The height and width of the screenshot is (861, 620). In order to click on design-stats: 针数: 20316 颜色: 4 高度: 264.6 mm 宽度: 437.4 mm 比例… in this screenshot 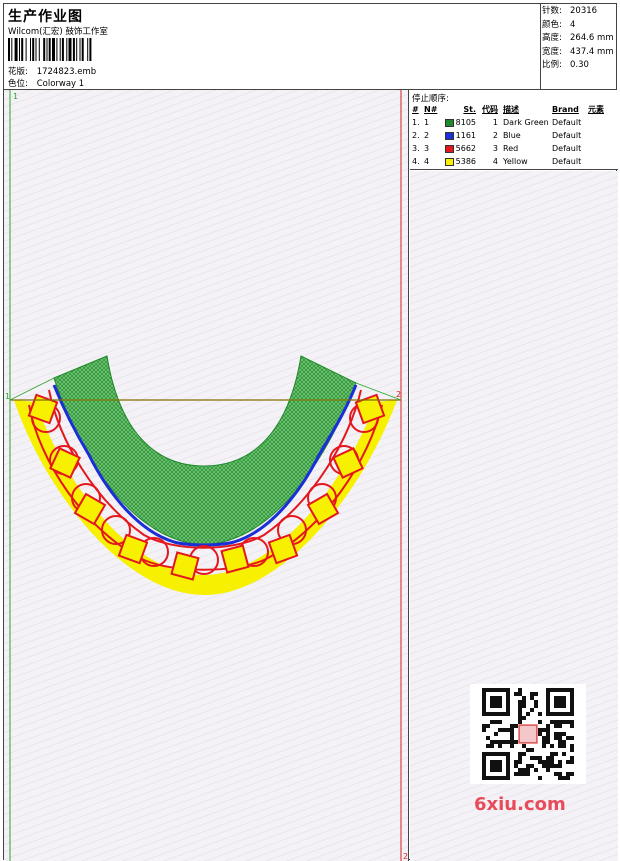, I will do `click(579, 39)`.